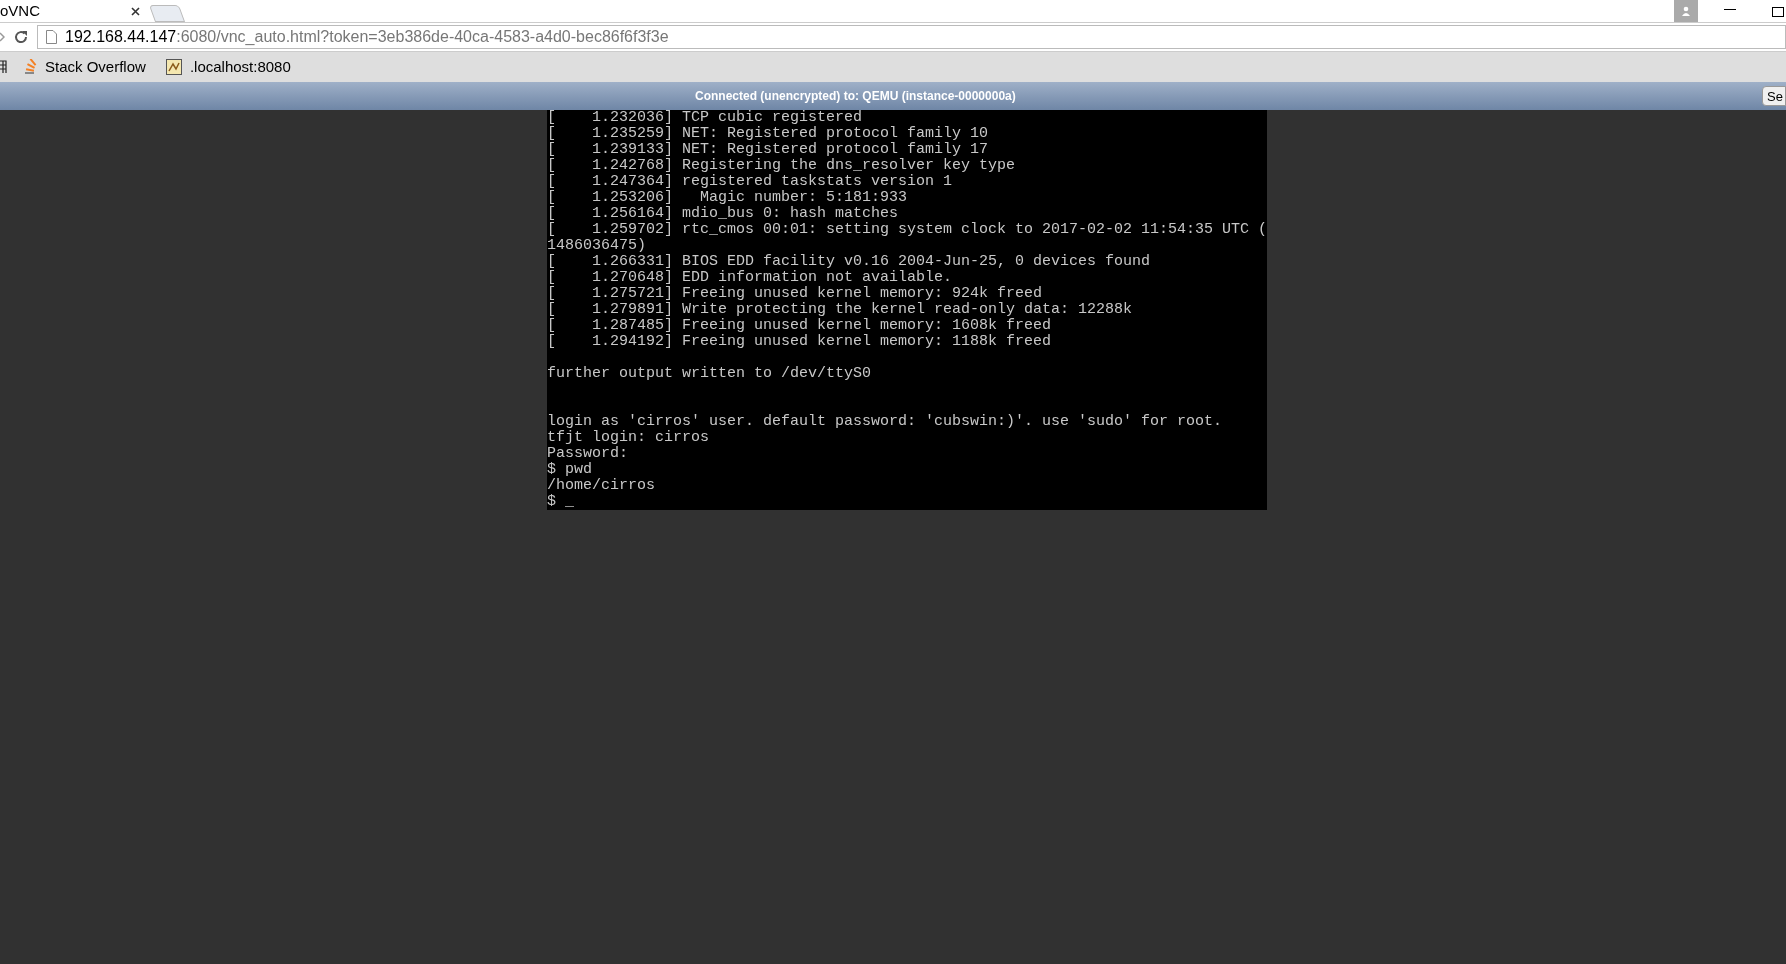 The height and width of the screenshot is (964, 1786). I want to click on bookmark: Stack Overflow, so click(84, 67).